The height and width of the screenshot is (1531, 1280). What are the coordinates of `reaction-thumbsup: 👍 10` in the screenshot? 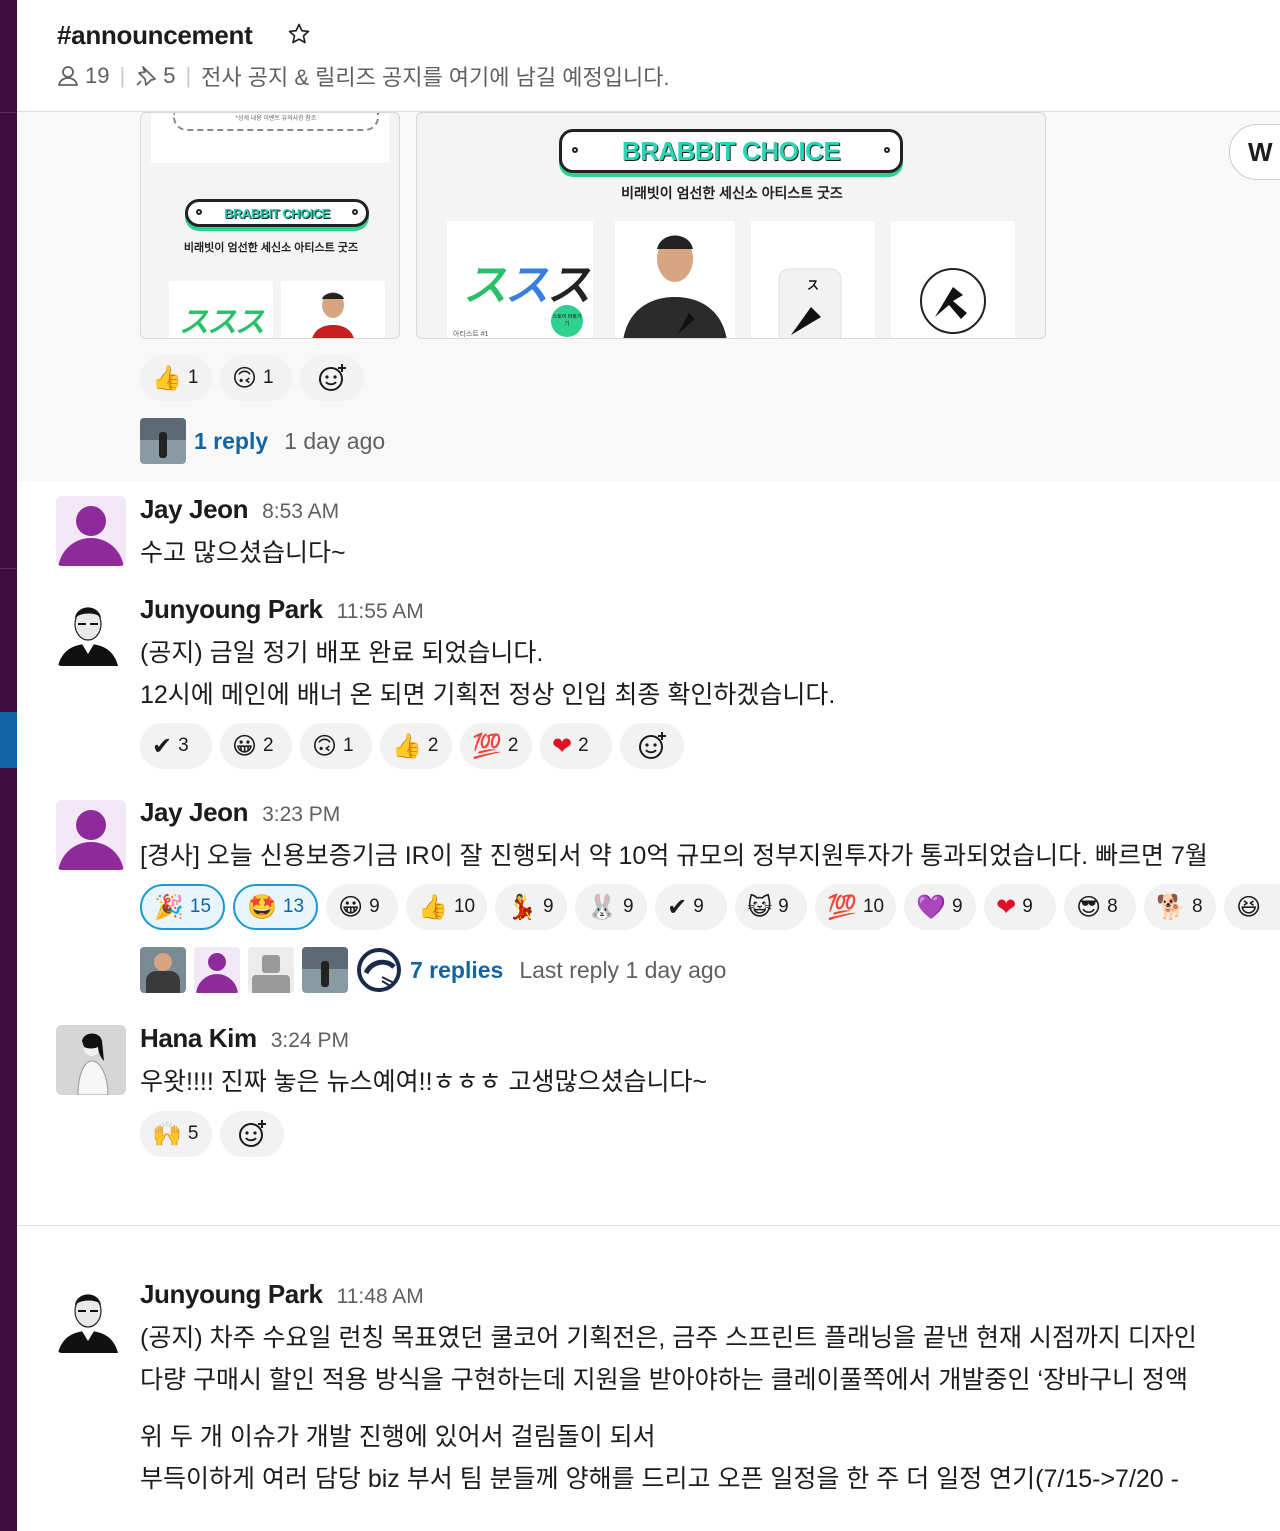 It's located at (447, 907).